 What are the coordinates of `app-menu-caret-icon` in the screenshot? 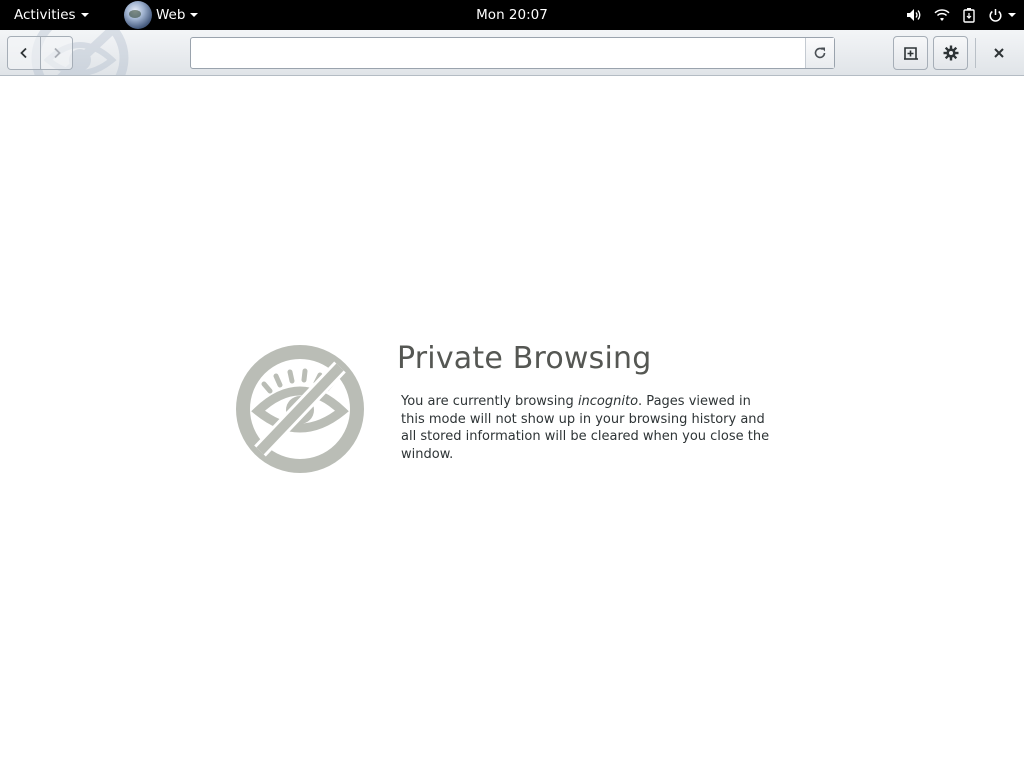 It's located at (194, 15).